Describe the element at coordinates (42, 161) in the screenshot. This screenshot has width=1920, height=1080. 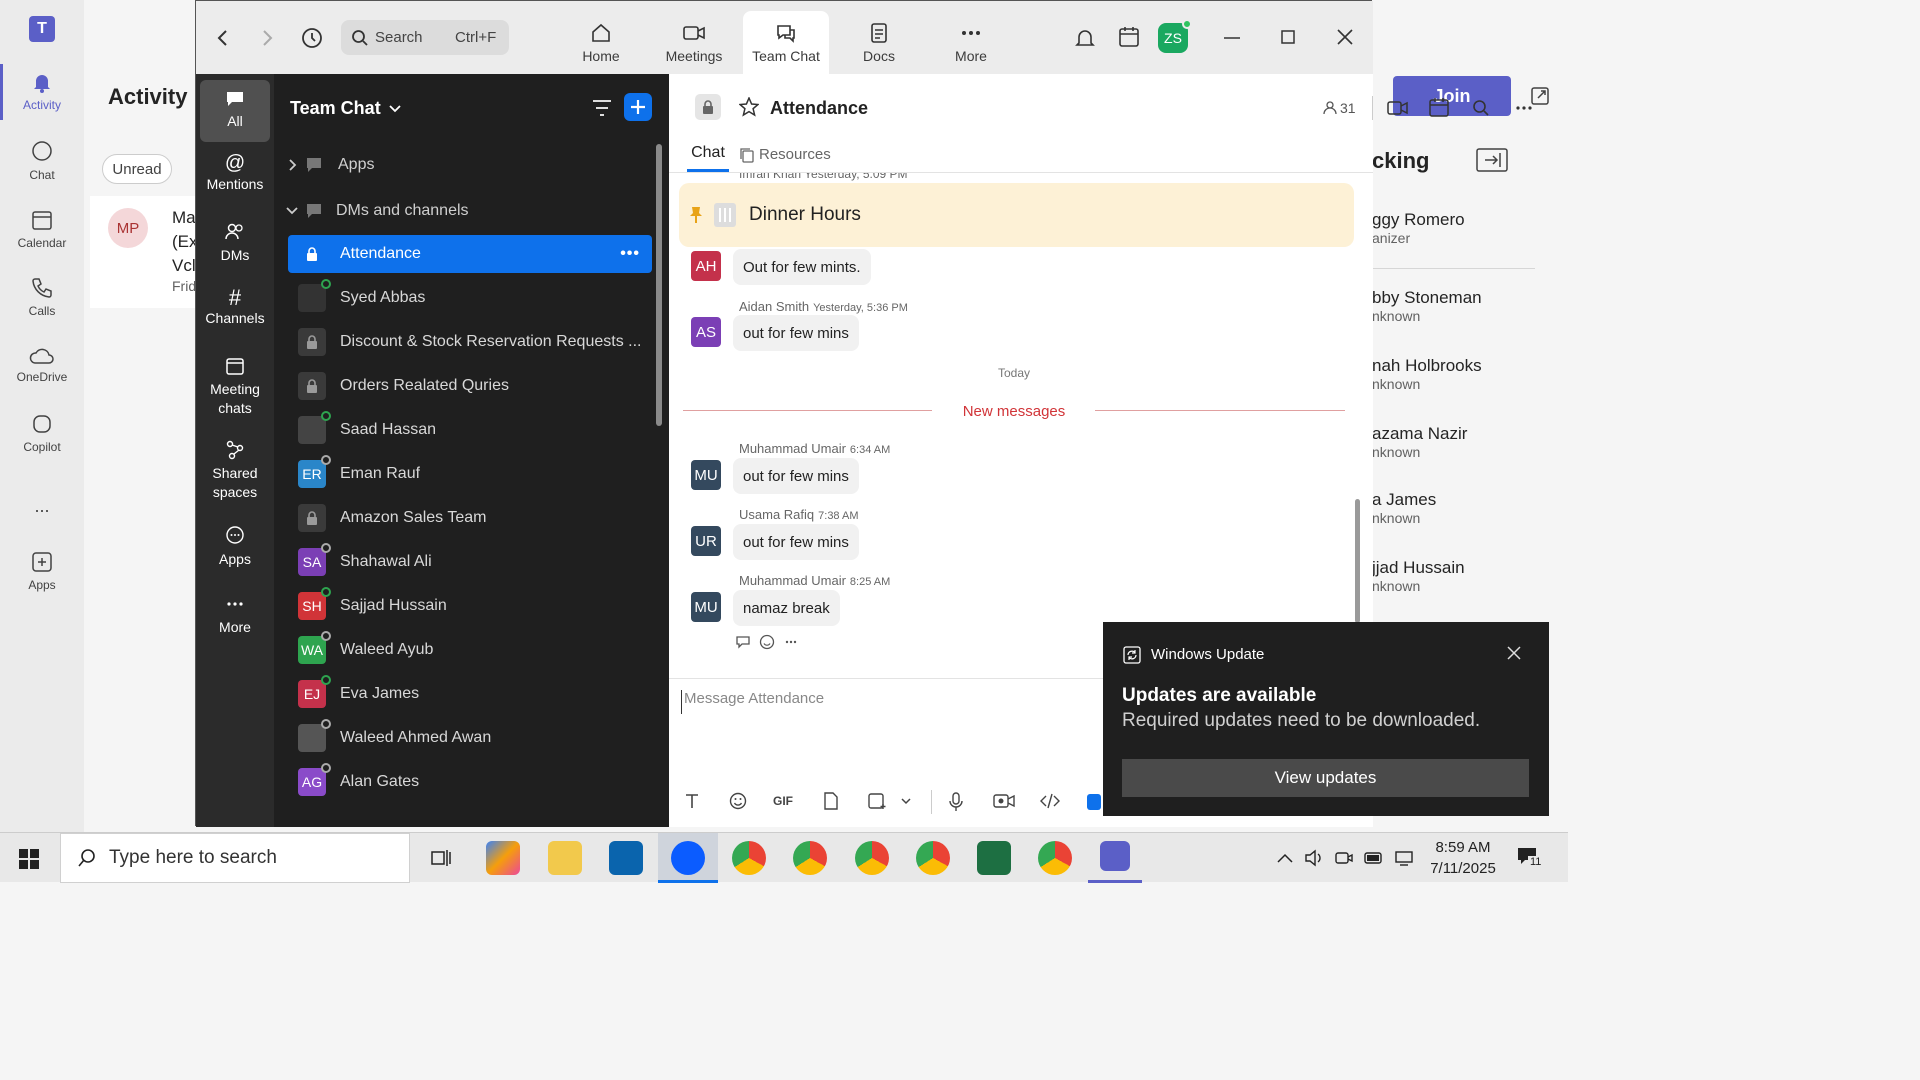
I see `rail-chat: Chat` at that location.